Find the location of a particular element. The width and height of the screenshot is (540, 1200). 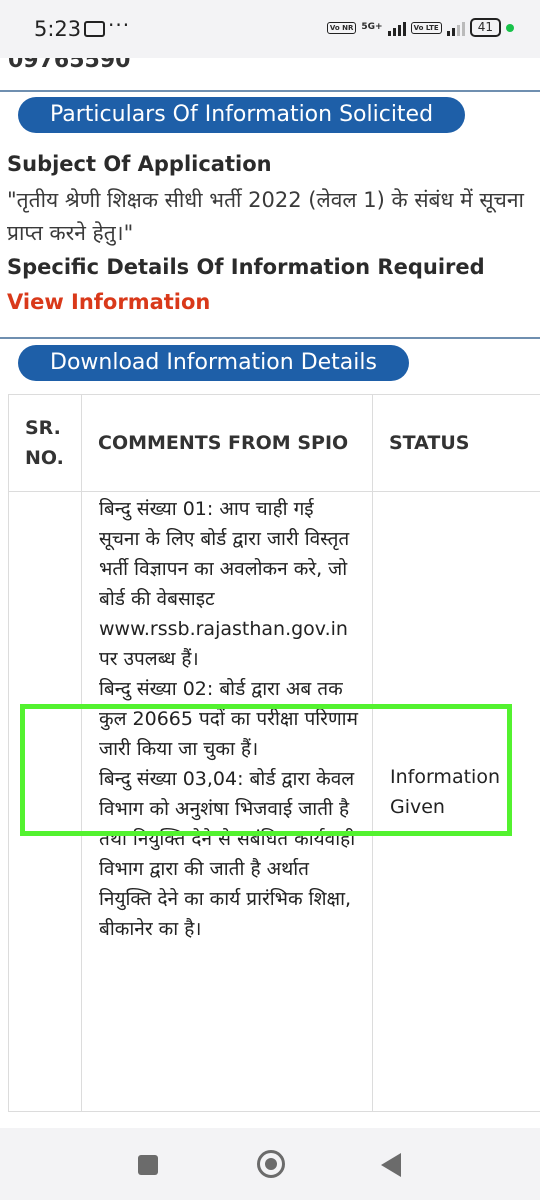

particulars-header: Particulars Of Information Solicited is located at coordinates (242, 115).